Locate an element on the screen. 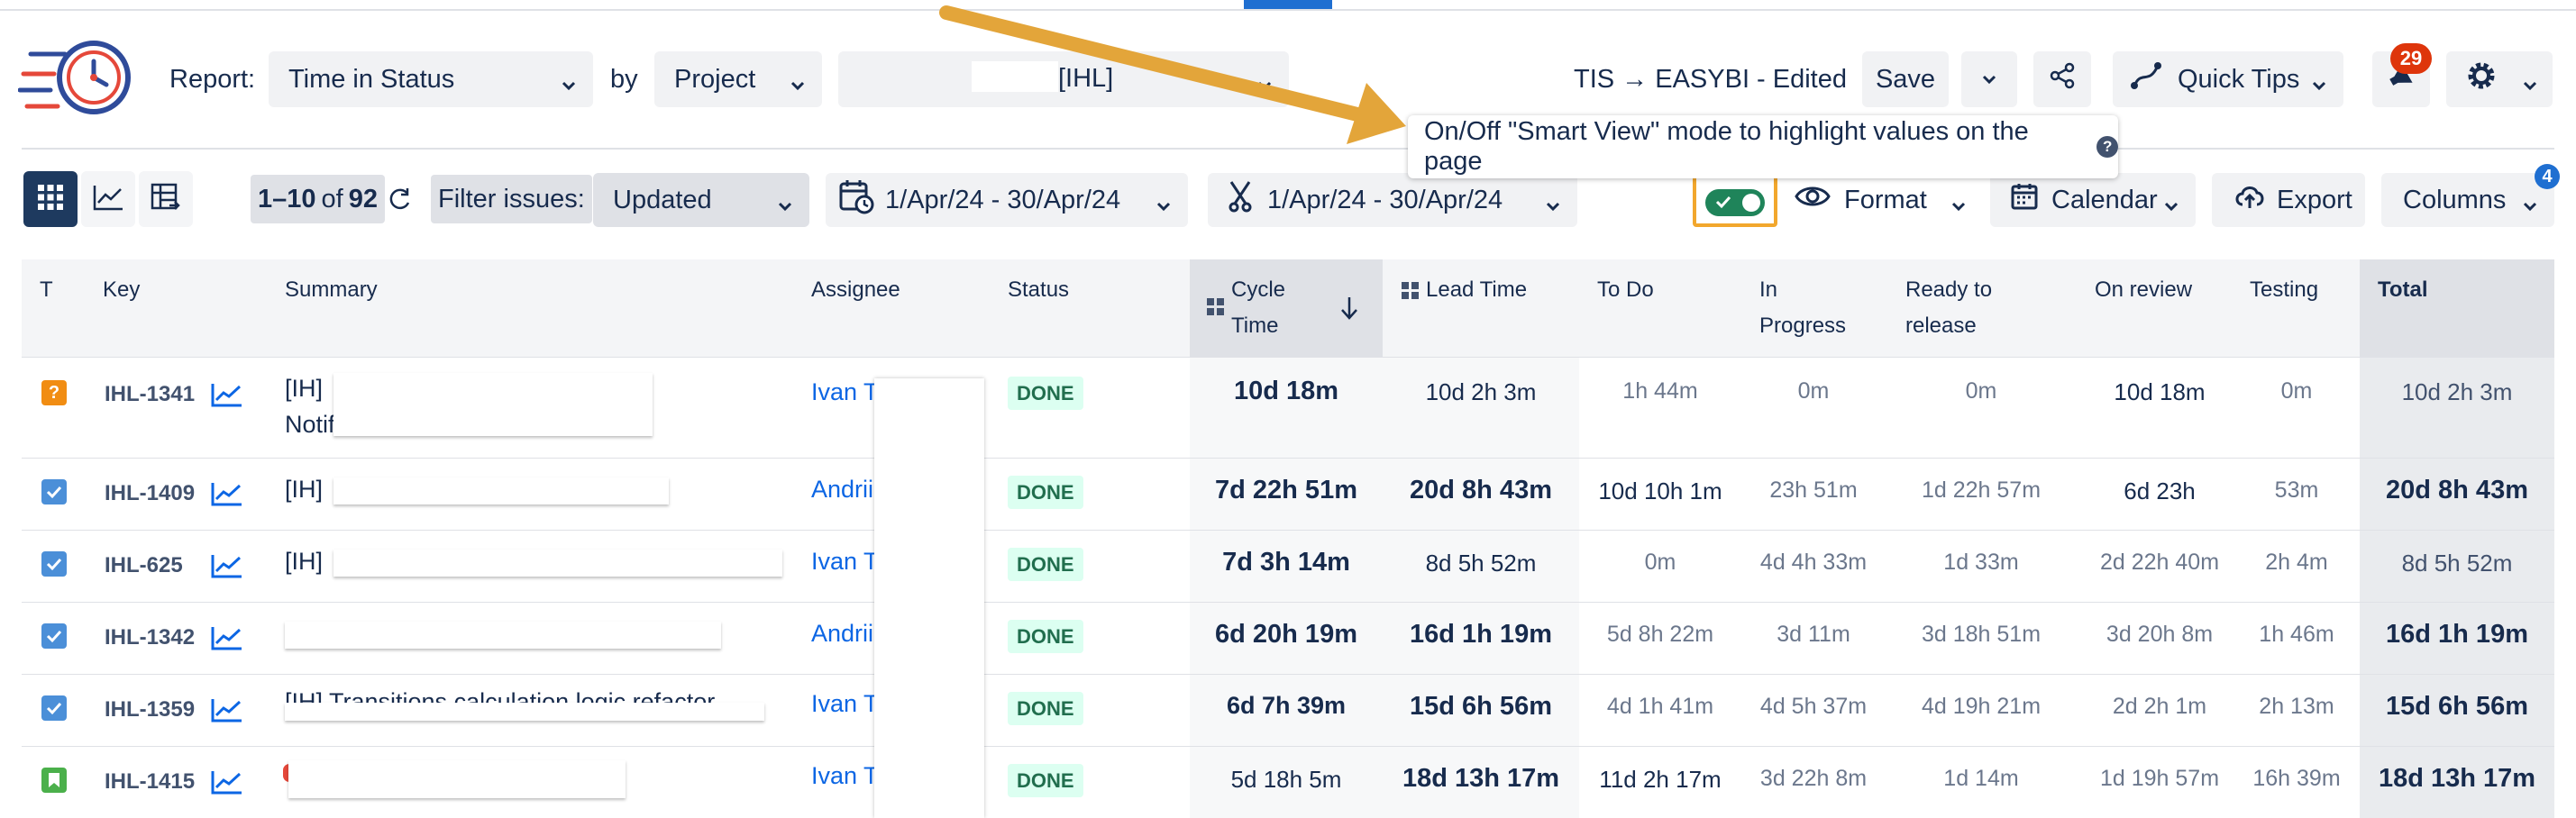  testing-value: 2h 13m is located at coordinates (2296, 706).